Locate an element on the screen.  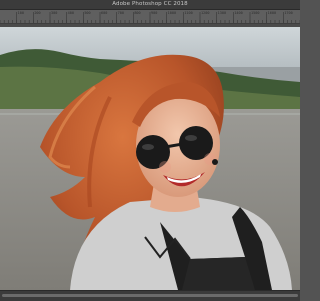
window-title: Adobe Photoshop CC 2018 is located at coordinates (150, 4).